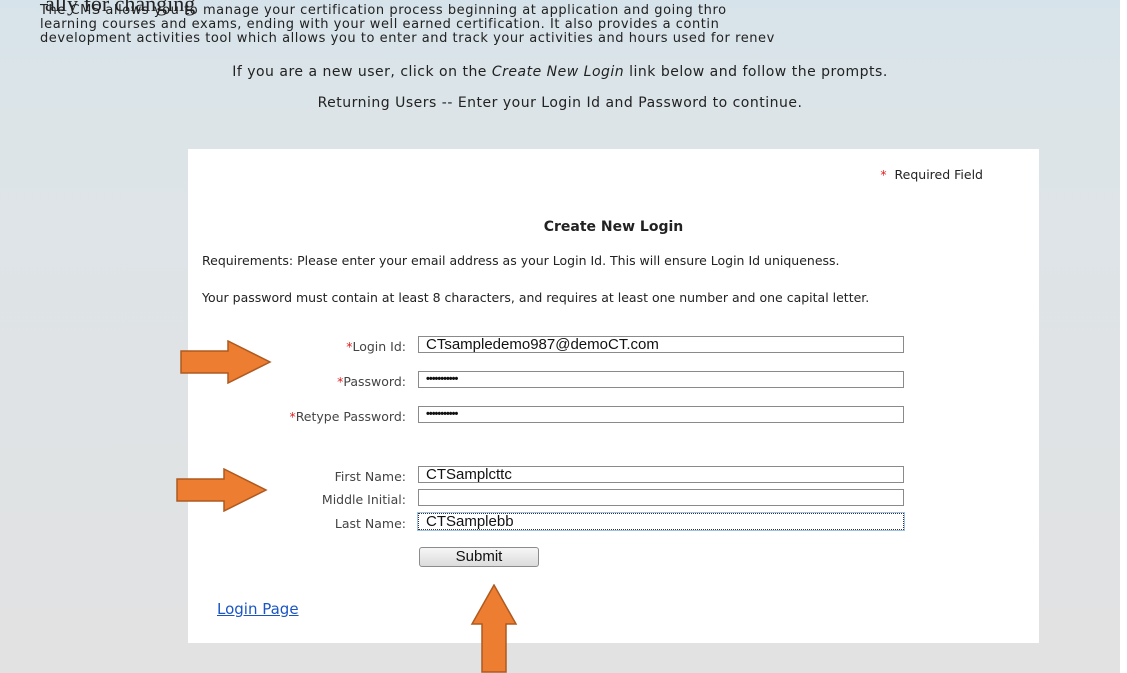 This screenshot has width=1127, height=673. I want to click on arrow-up-icon, so click(494, 628).